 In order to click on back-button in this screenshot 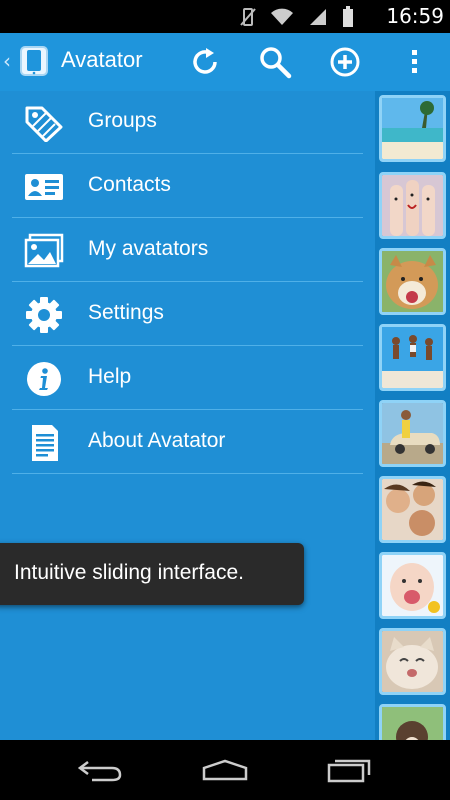, I will do `click(100, 770)`.